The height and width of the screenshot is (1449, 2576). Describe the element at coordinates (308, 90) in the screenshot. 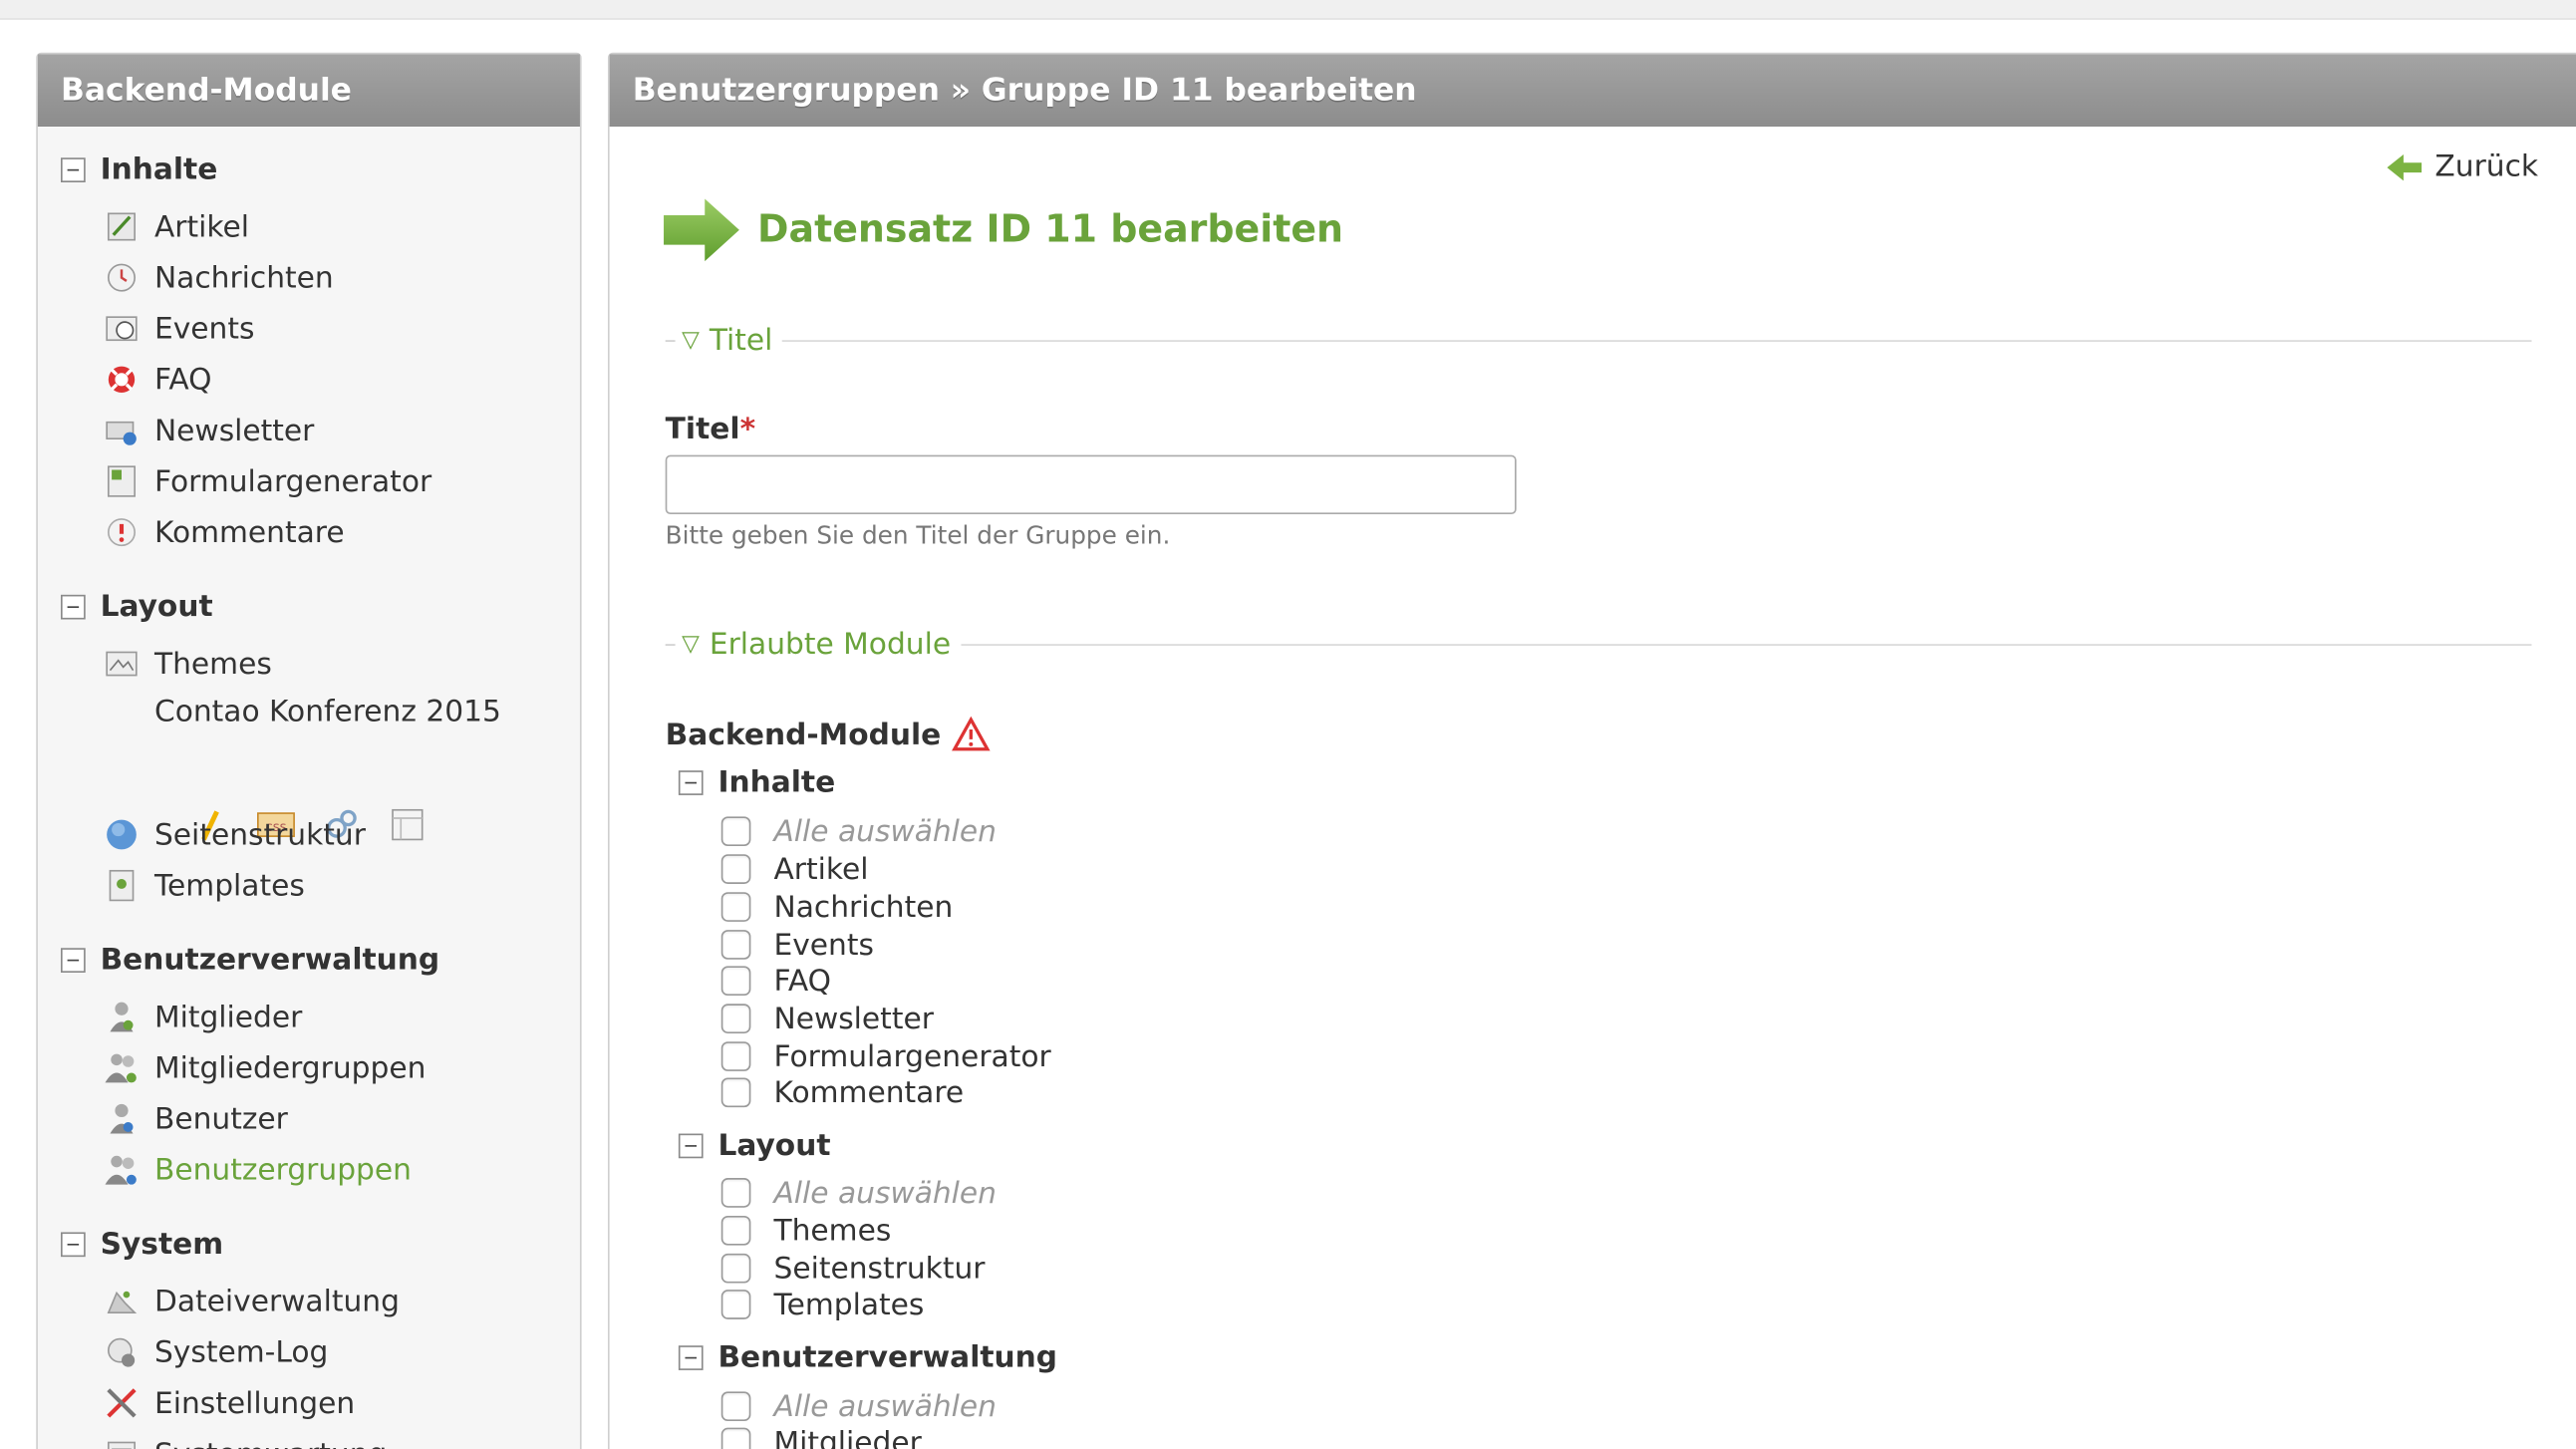

I see `backend-modules-header: Backend-Module` at that location.